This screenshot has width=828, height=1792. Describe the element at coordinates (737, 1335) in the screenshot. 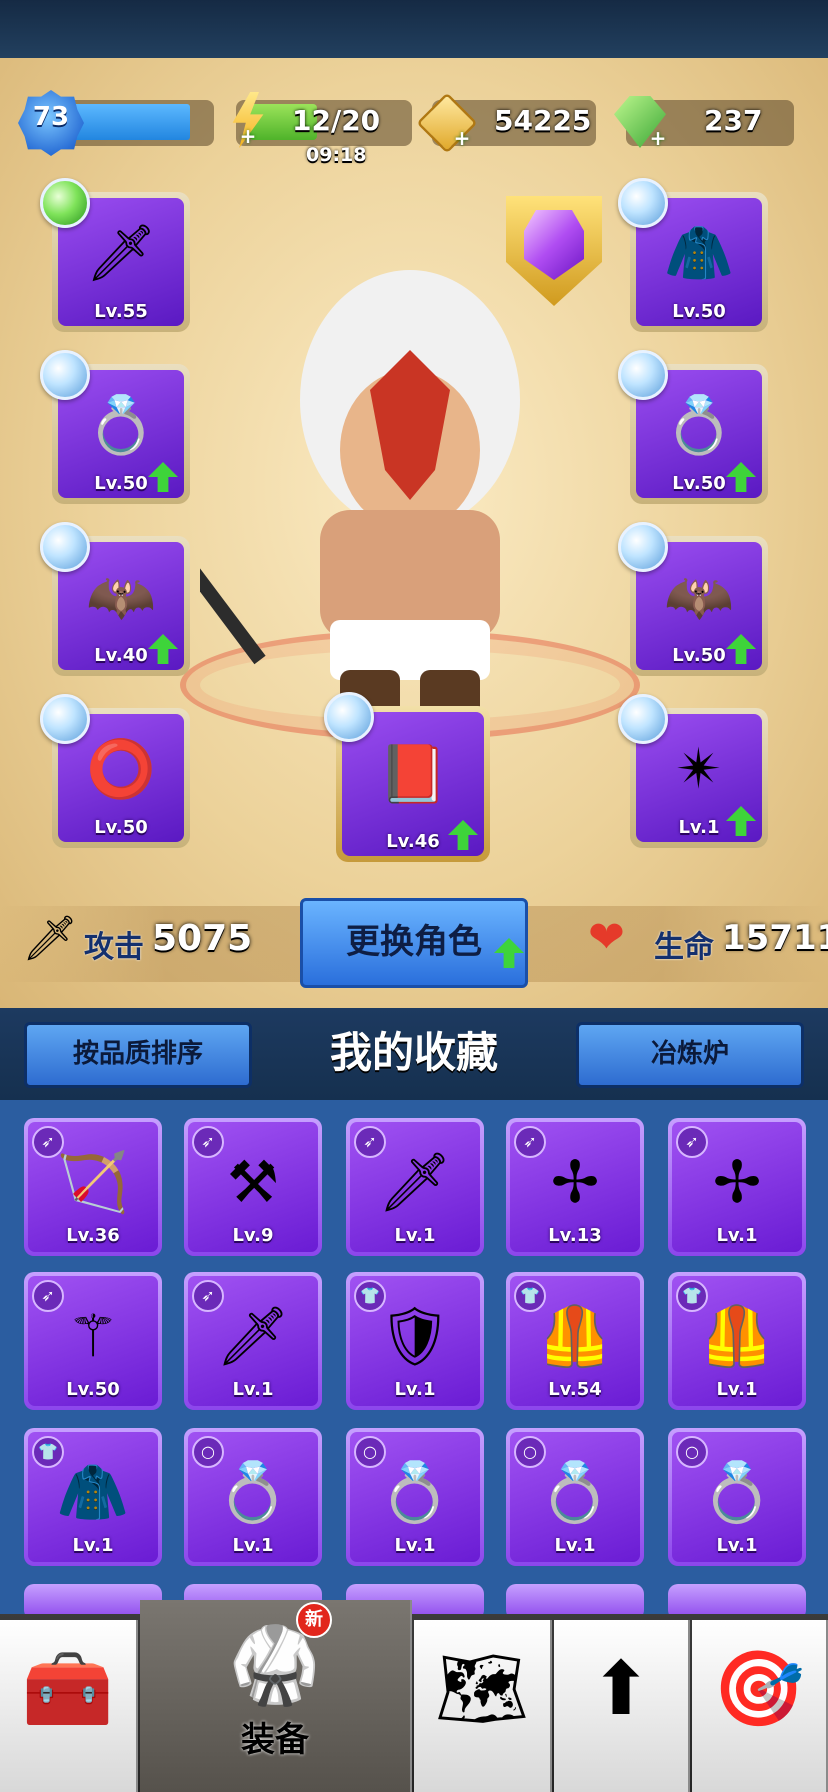

I see `dark-vest-icon: 🦺` at that location.